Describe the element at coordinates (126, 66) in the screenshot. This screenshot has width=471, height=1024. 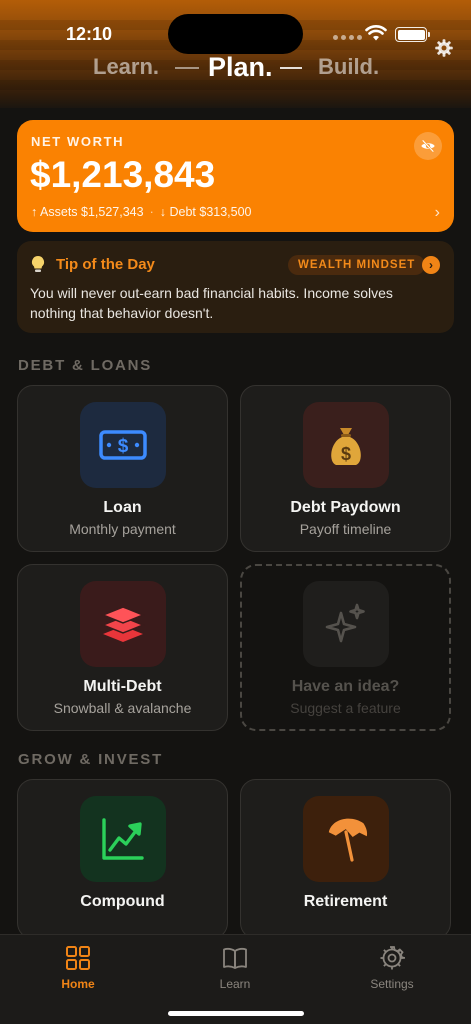
I see `tagline-learn: Learn.` at that location.